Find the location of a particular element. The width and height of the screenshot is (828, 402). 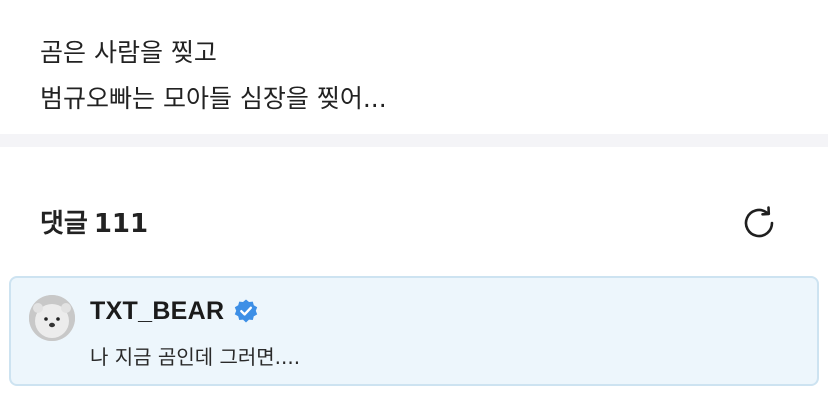

comment-author: TXT_BEAR is located at coordinates (174, 311).